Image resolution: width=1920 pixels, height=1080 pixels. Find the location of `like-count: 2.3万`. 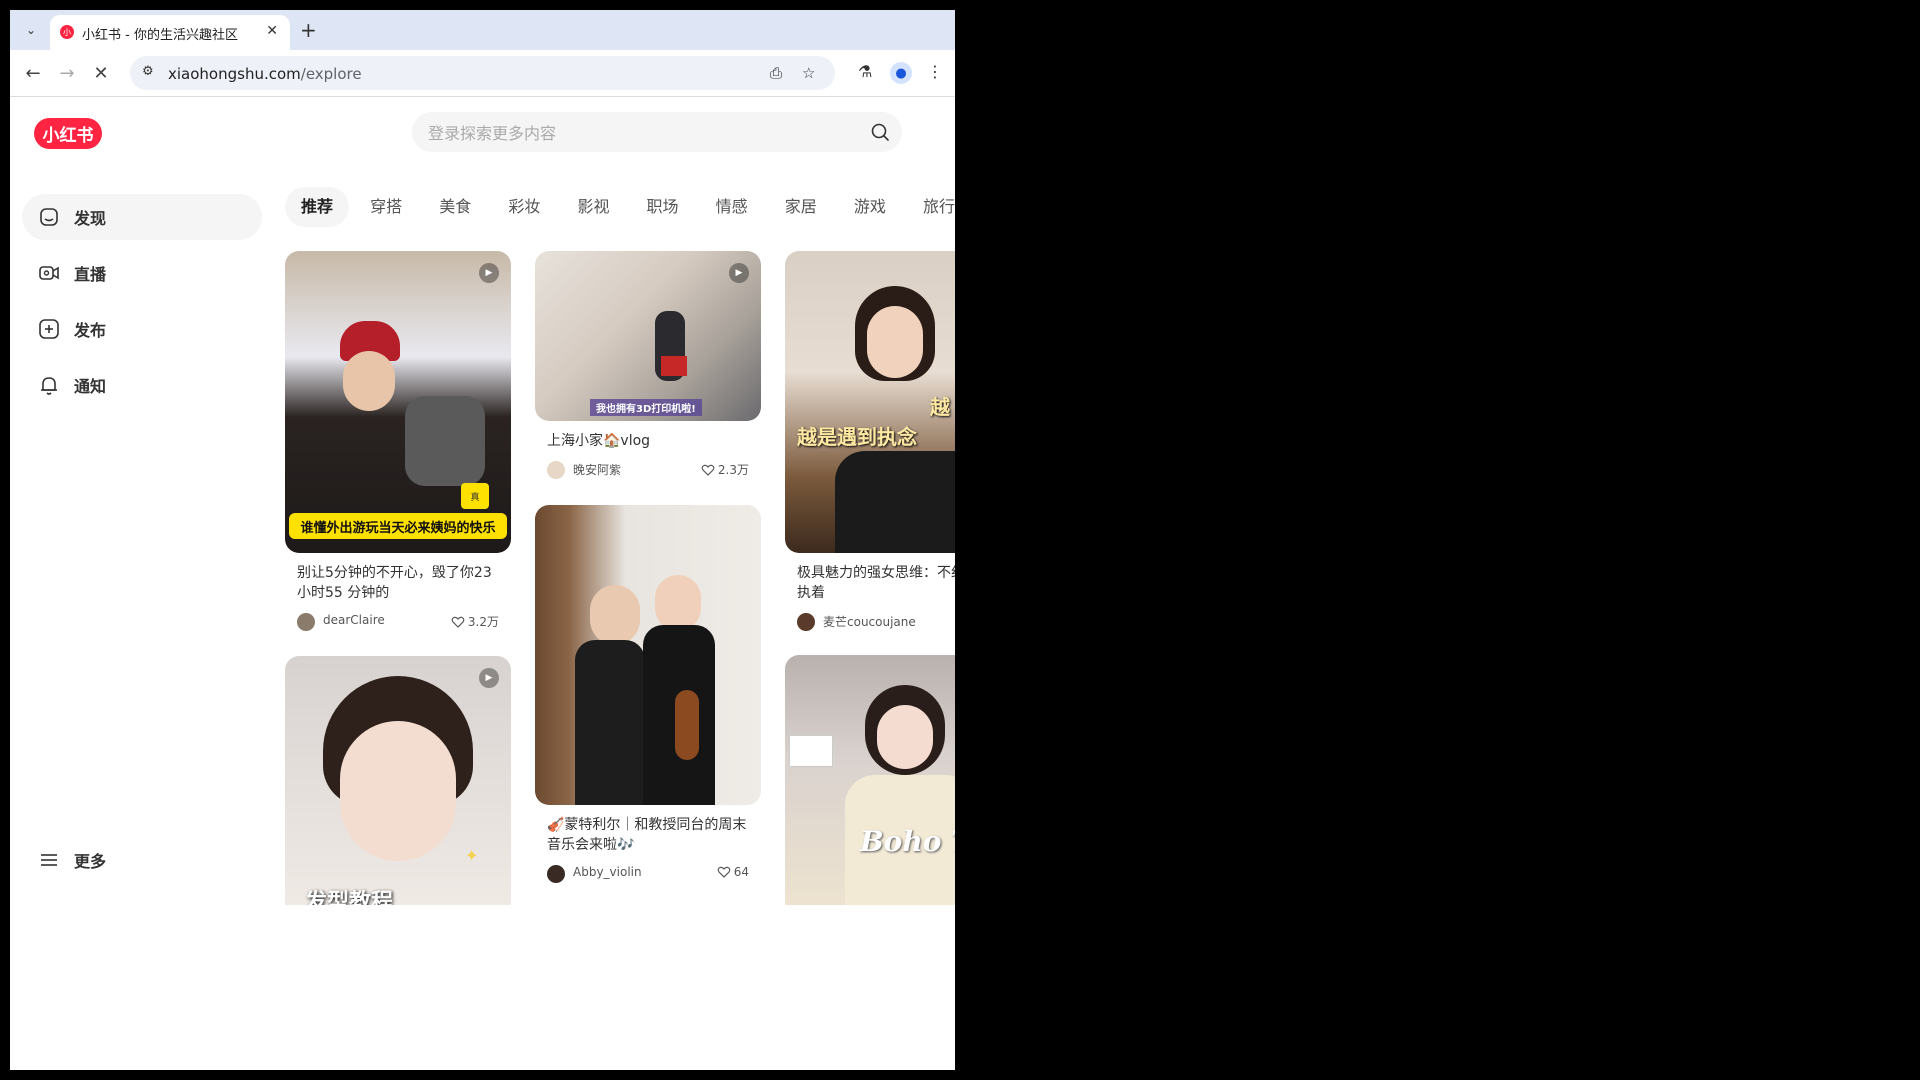

like-count: 2.3万 is located at coordinates (725, 469).